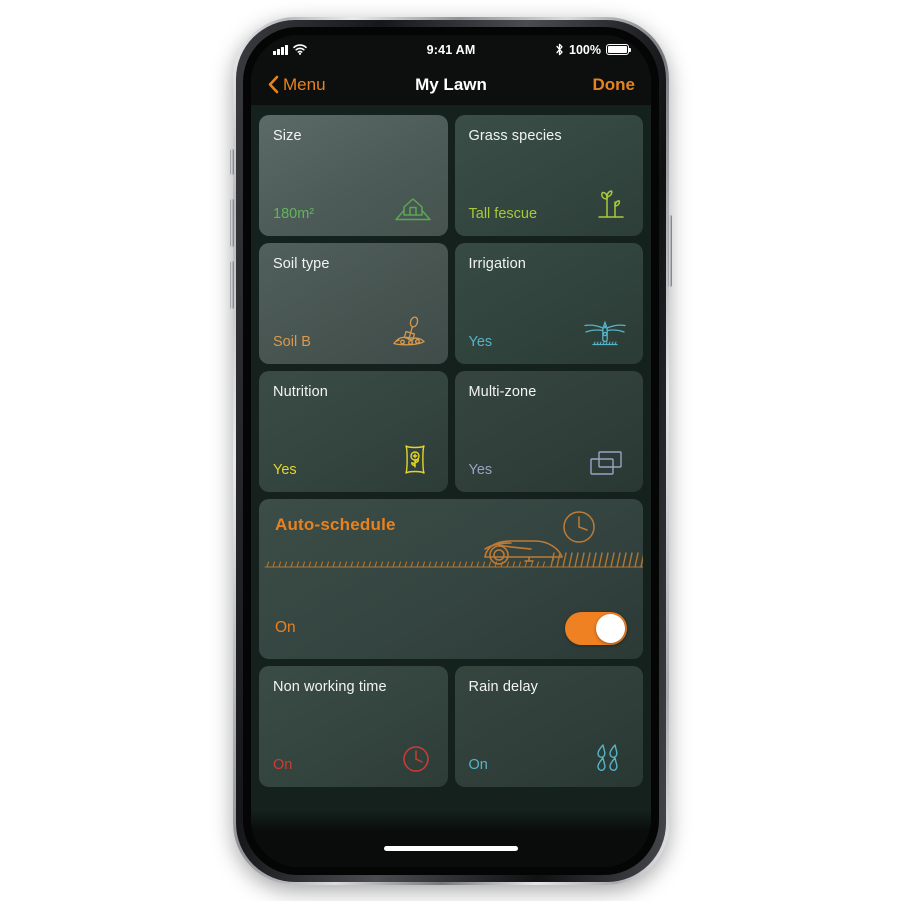 The height and width of the screenshot is (901, 902). Describe the element at coordinates (610, 628) in the screenshot. I see `auto-schedule-toggle-knob` at that location.